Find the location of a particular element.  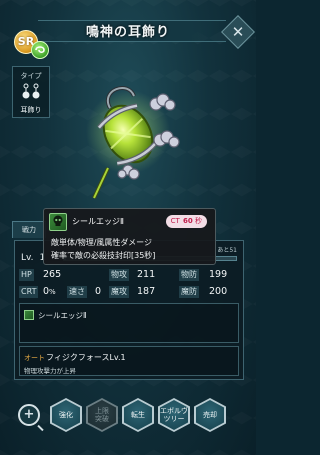

zoom-in-icon: + is located at coordinates (29, 414).